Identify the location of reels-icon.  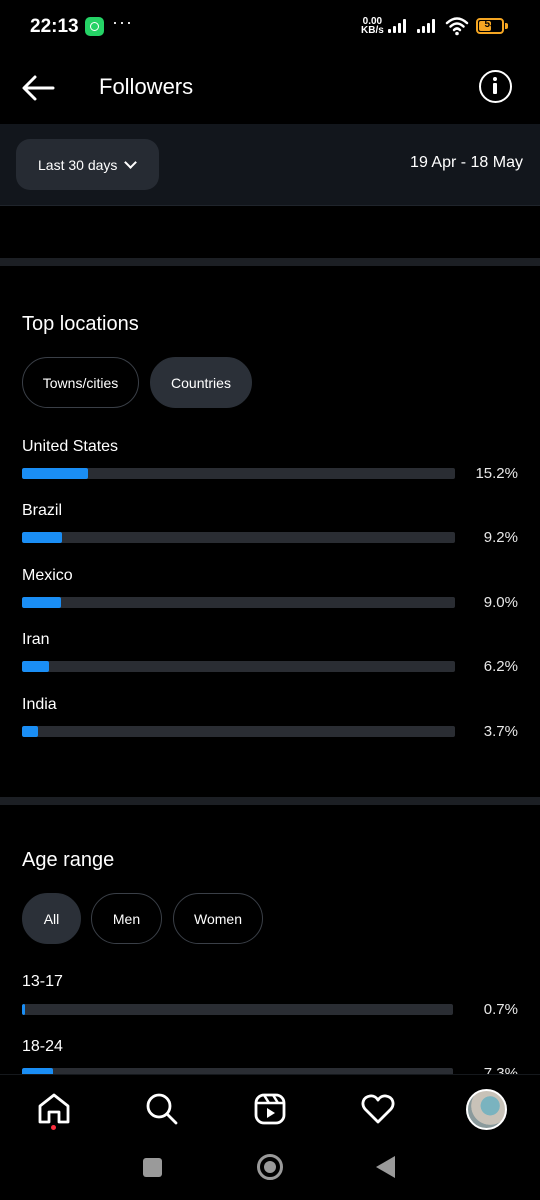
(270, 1109).